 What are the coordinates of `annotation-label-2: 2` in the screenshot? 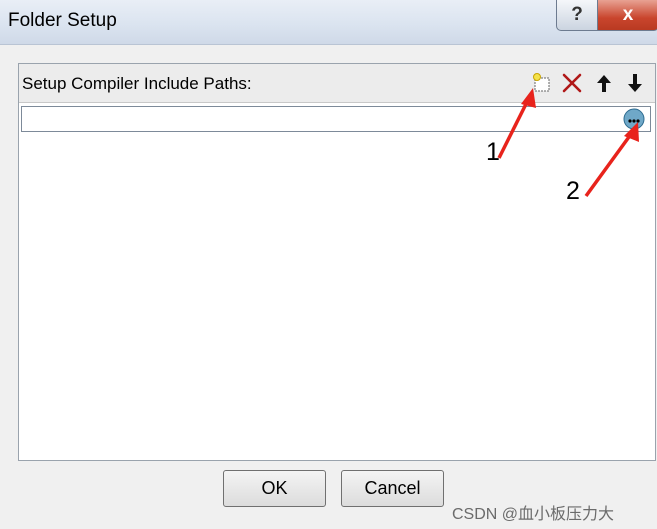 It's located at (573, 191).